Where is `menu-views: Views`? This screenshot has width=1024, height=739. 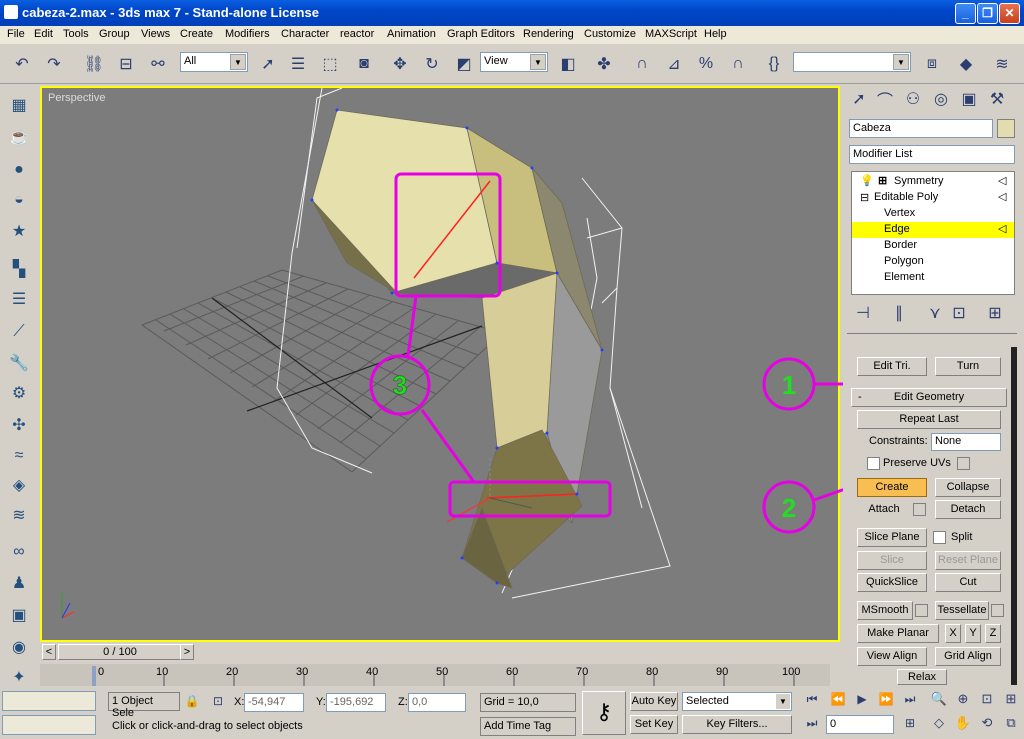 menu-views: Views is located at coordinates (155, 34).